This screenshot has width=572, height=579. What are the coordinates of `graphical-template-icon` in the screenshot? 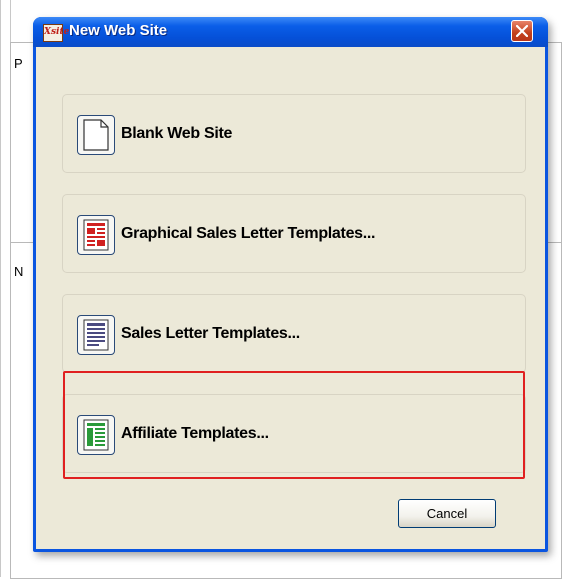 It's located at (96, 235).